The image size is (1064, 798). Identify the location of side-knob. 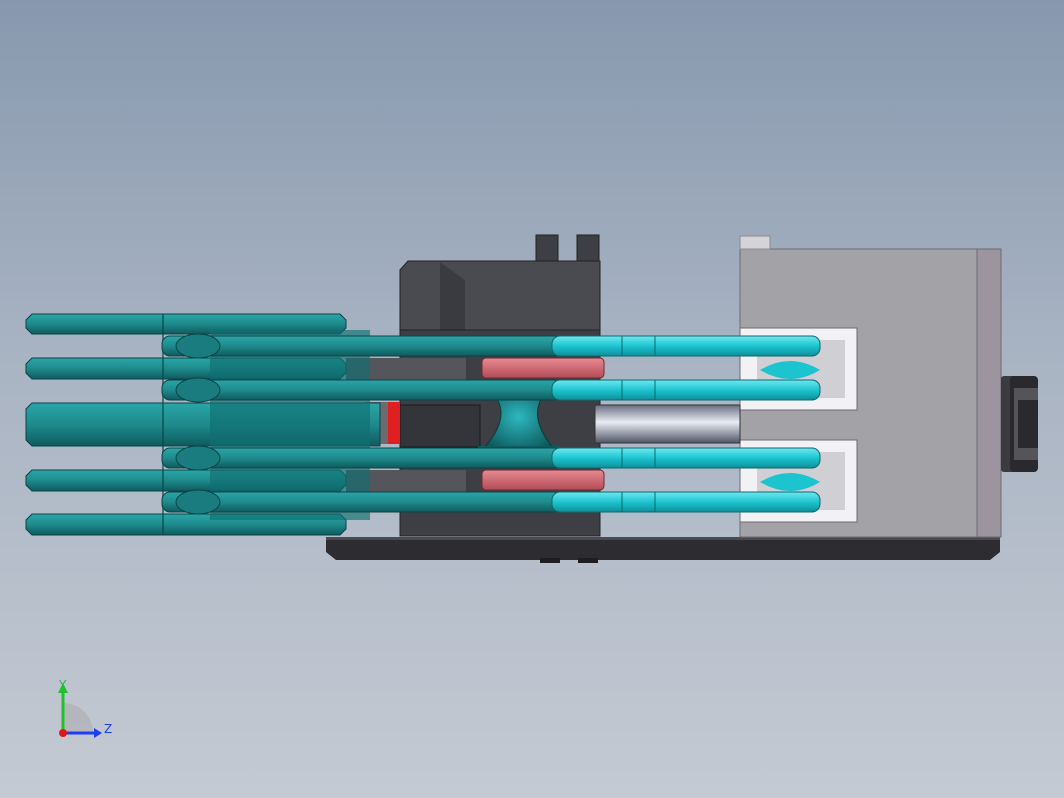
(1019, 424).